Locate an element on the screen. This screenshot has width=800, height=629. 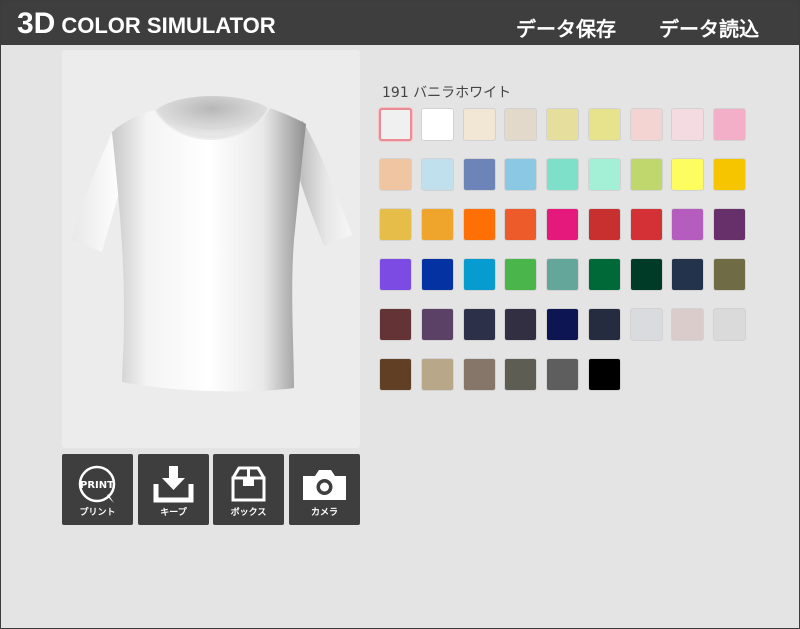
right-sleeve is located at coordinates (326, 183).